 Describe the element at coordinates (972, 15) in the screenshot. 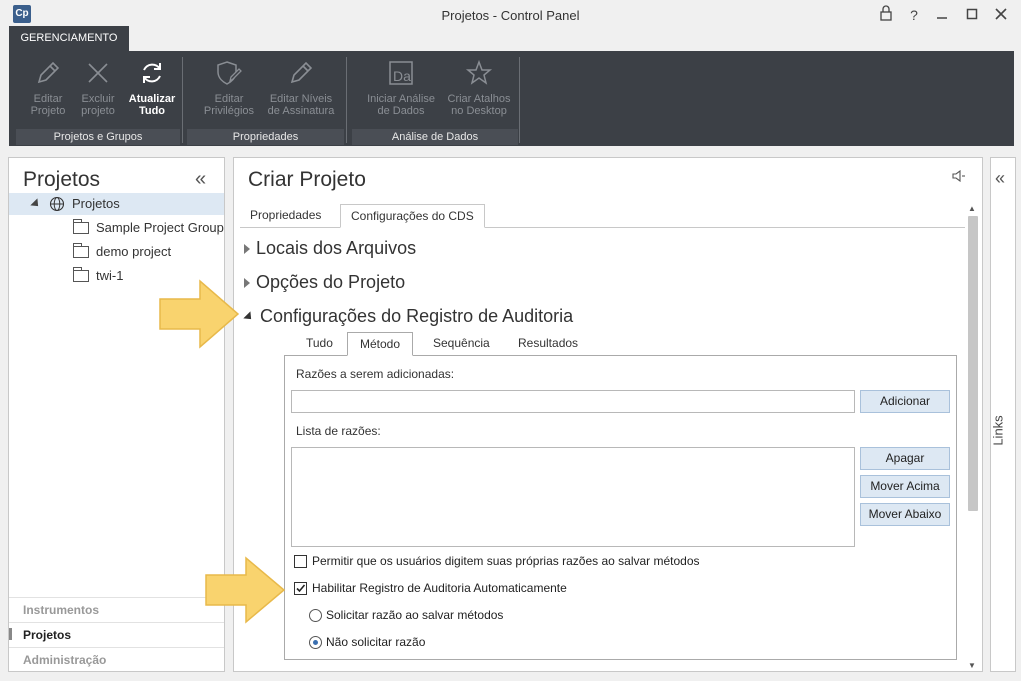

I see `maximize-icon` at that location.